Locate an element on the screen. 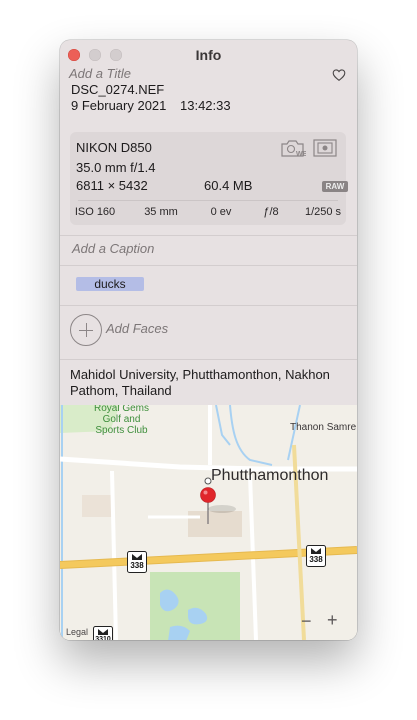 The width and height of the screenshot is (417, 720). filename: DSC_0274.NEF is located at coordinates (118, 89).